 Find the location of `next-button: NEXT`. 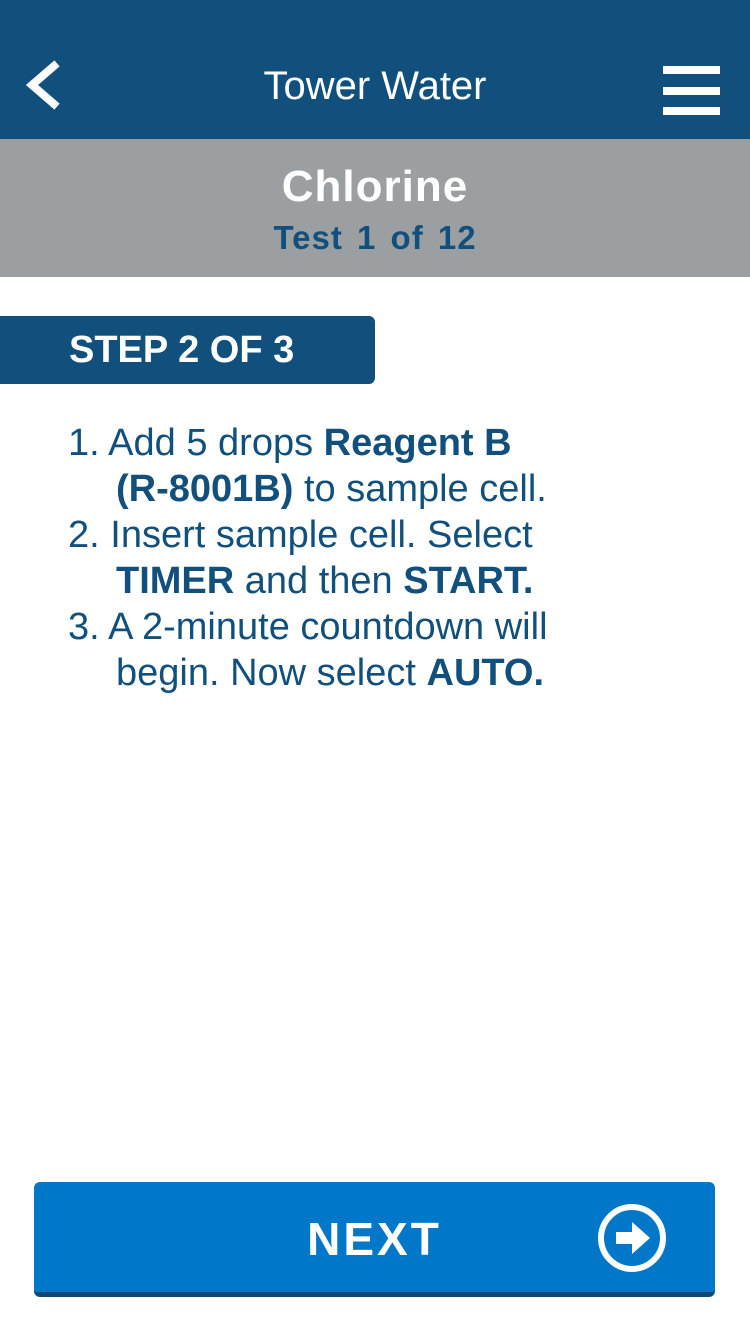

next-button: NEXT is located at coordinates (374, 1239).